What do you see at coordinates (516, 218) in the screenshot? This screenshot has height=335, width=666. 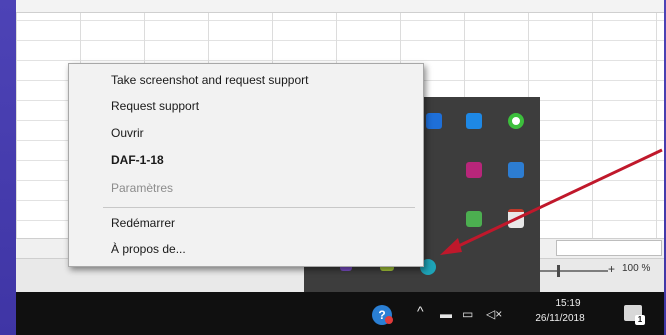 I see `tray-document-icon` at bounding box center [516, 218].